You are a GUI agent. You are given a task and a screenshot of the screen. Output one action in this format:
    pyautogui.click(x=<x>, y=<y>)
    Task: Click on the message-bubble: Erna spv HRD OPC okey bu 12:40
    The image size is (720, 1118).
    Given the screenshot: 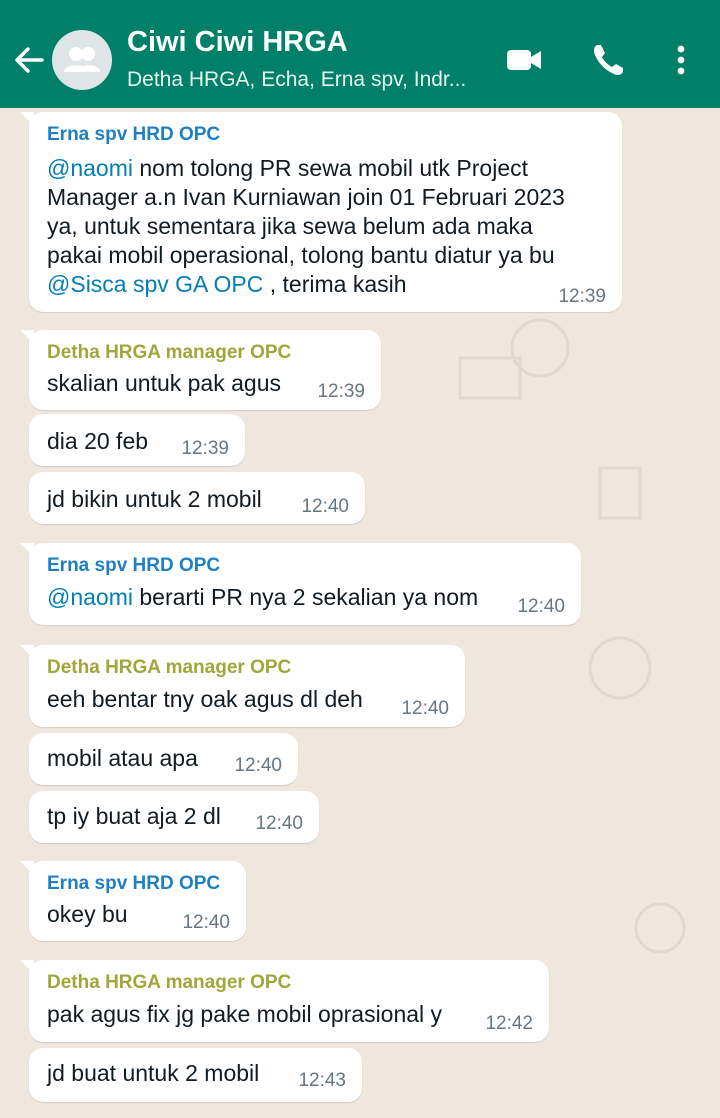 What is the action you would take?
    pyautogui.click(x=133, y=901)
    